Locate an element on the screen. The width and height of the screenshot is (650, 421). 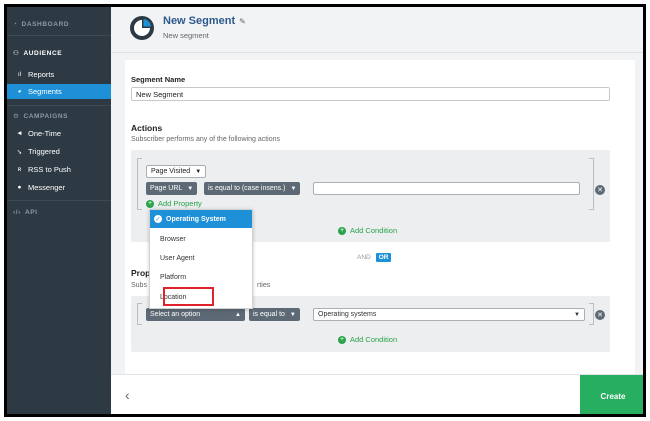
caret-up-icon: ▲ is located at coordinates (238, 314).